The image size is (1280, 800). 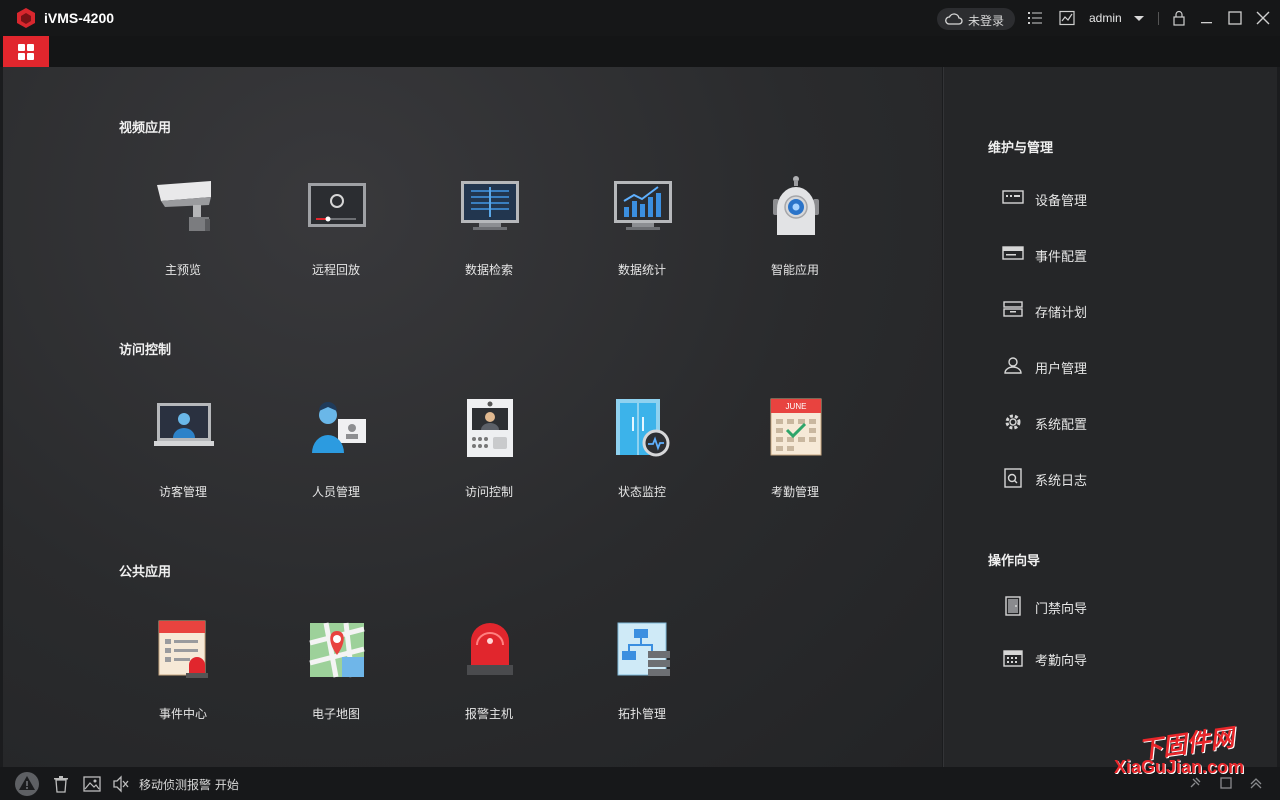 I want to click on hikvision-logo-icon, so click(x=26, y=18).